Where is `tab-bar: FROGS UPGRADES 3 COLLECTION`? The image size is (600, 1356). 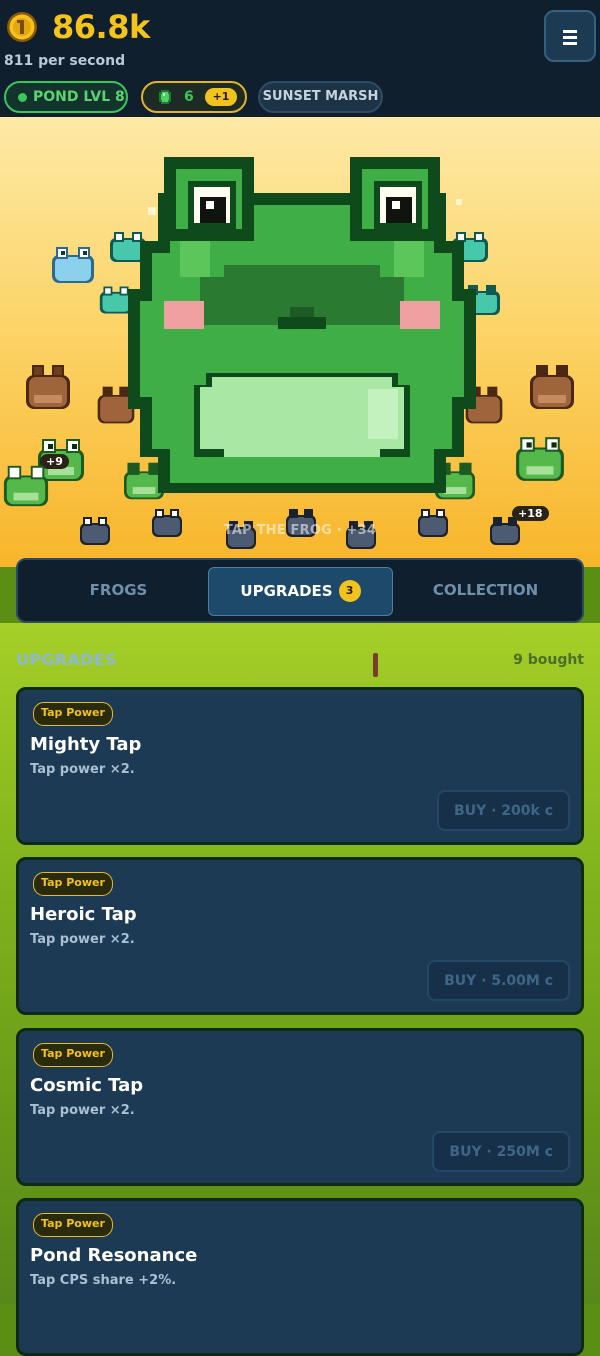
tab-bar: FROGS UPGRADES 3 COLLECTION is located at coordinates (300, 590).